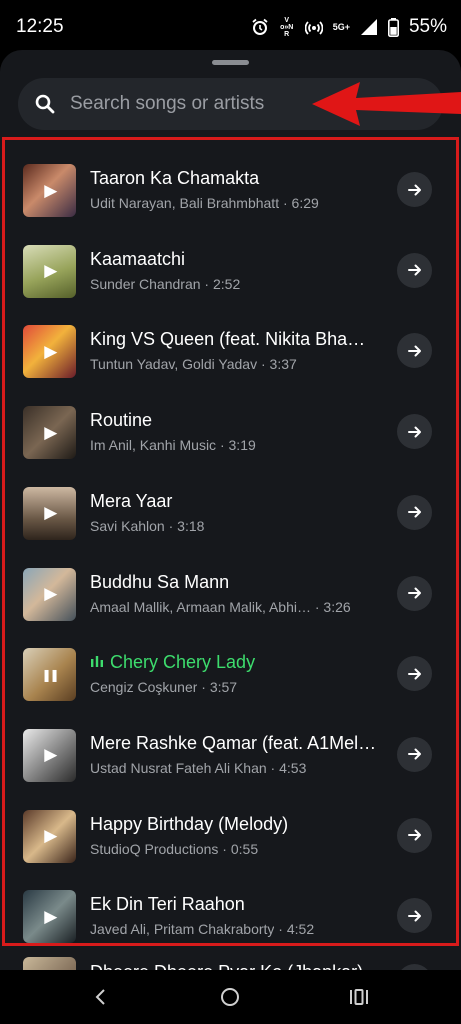 This screenshot has height=1024, width=461. What do you see at coordinates (45, 106) in the screenshot?
I see `search-icon` at bounding box center [45, 106].